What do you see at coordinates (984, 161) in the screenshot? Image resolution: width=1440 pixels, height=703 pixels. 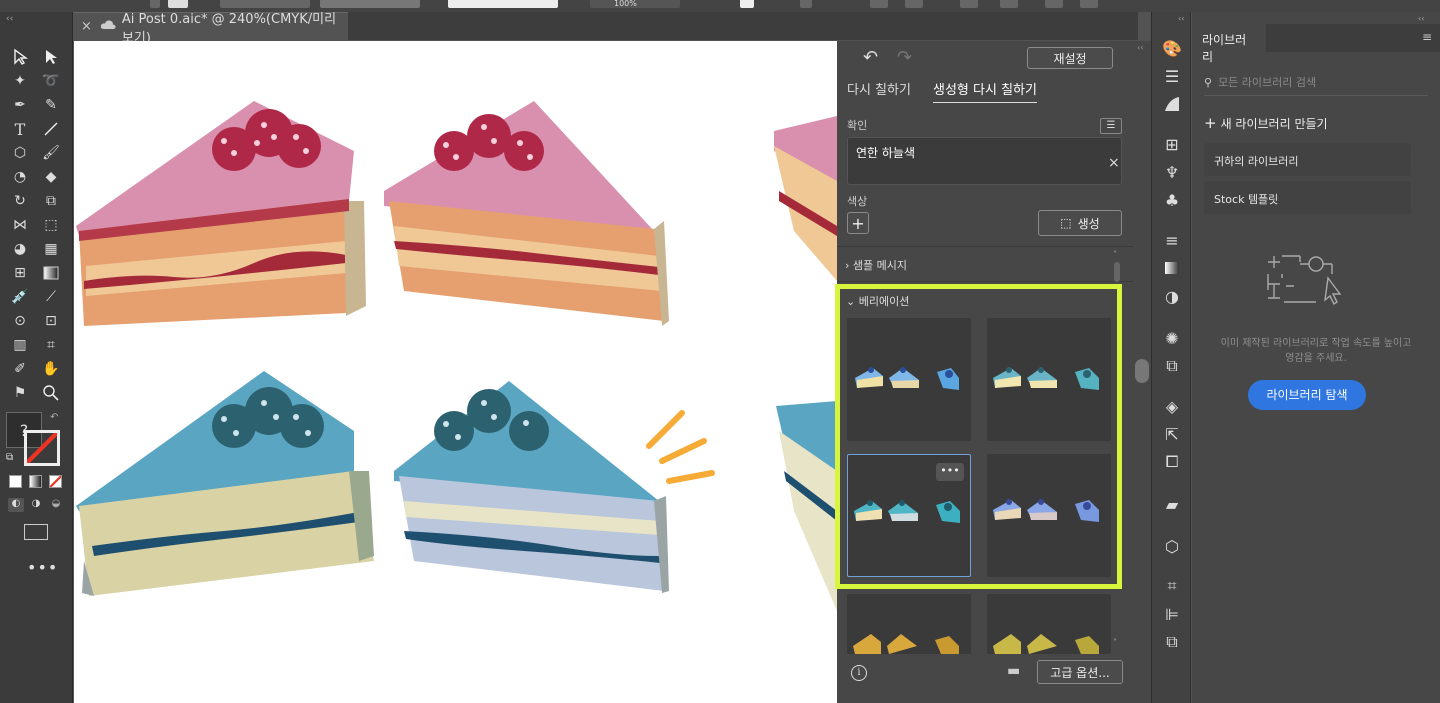 I see `prompt-input: 연한 하늘색` at bounding box center [984, 161].